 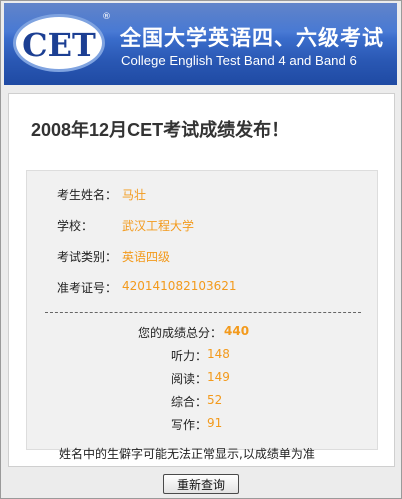 What do you see at coordinates (106, 17) in the screenshot?
I see `registered-mark: ®` at bounding box center [106, 17].